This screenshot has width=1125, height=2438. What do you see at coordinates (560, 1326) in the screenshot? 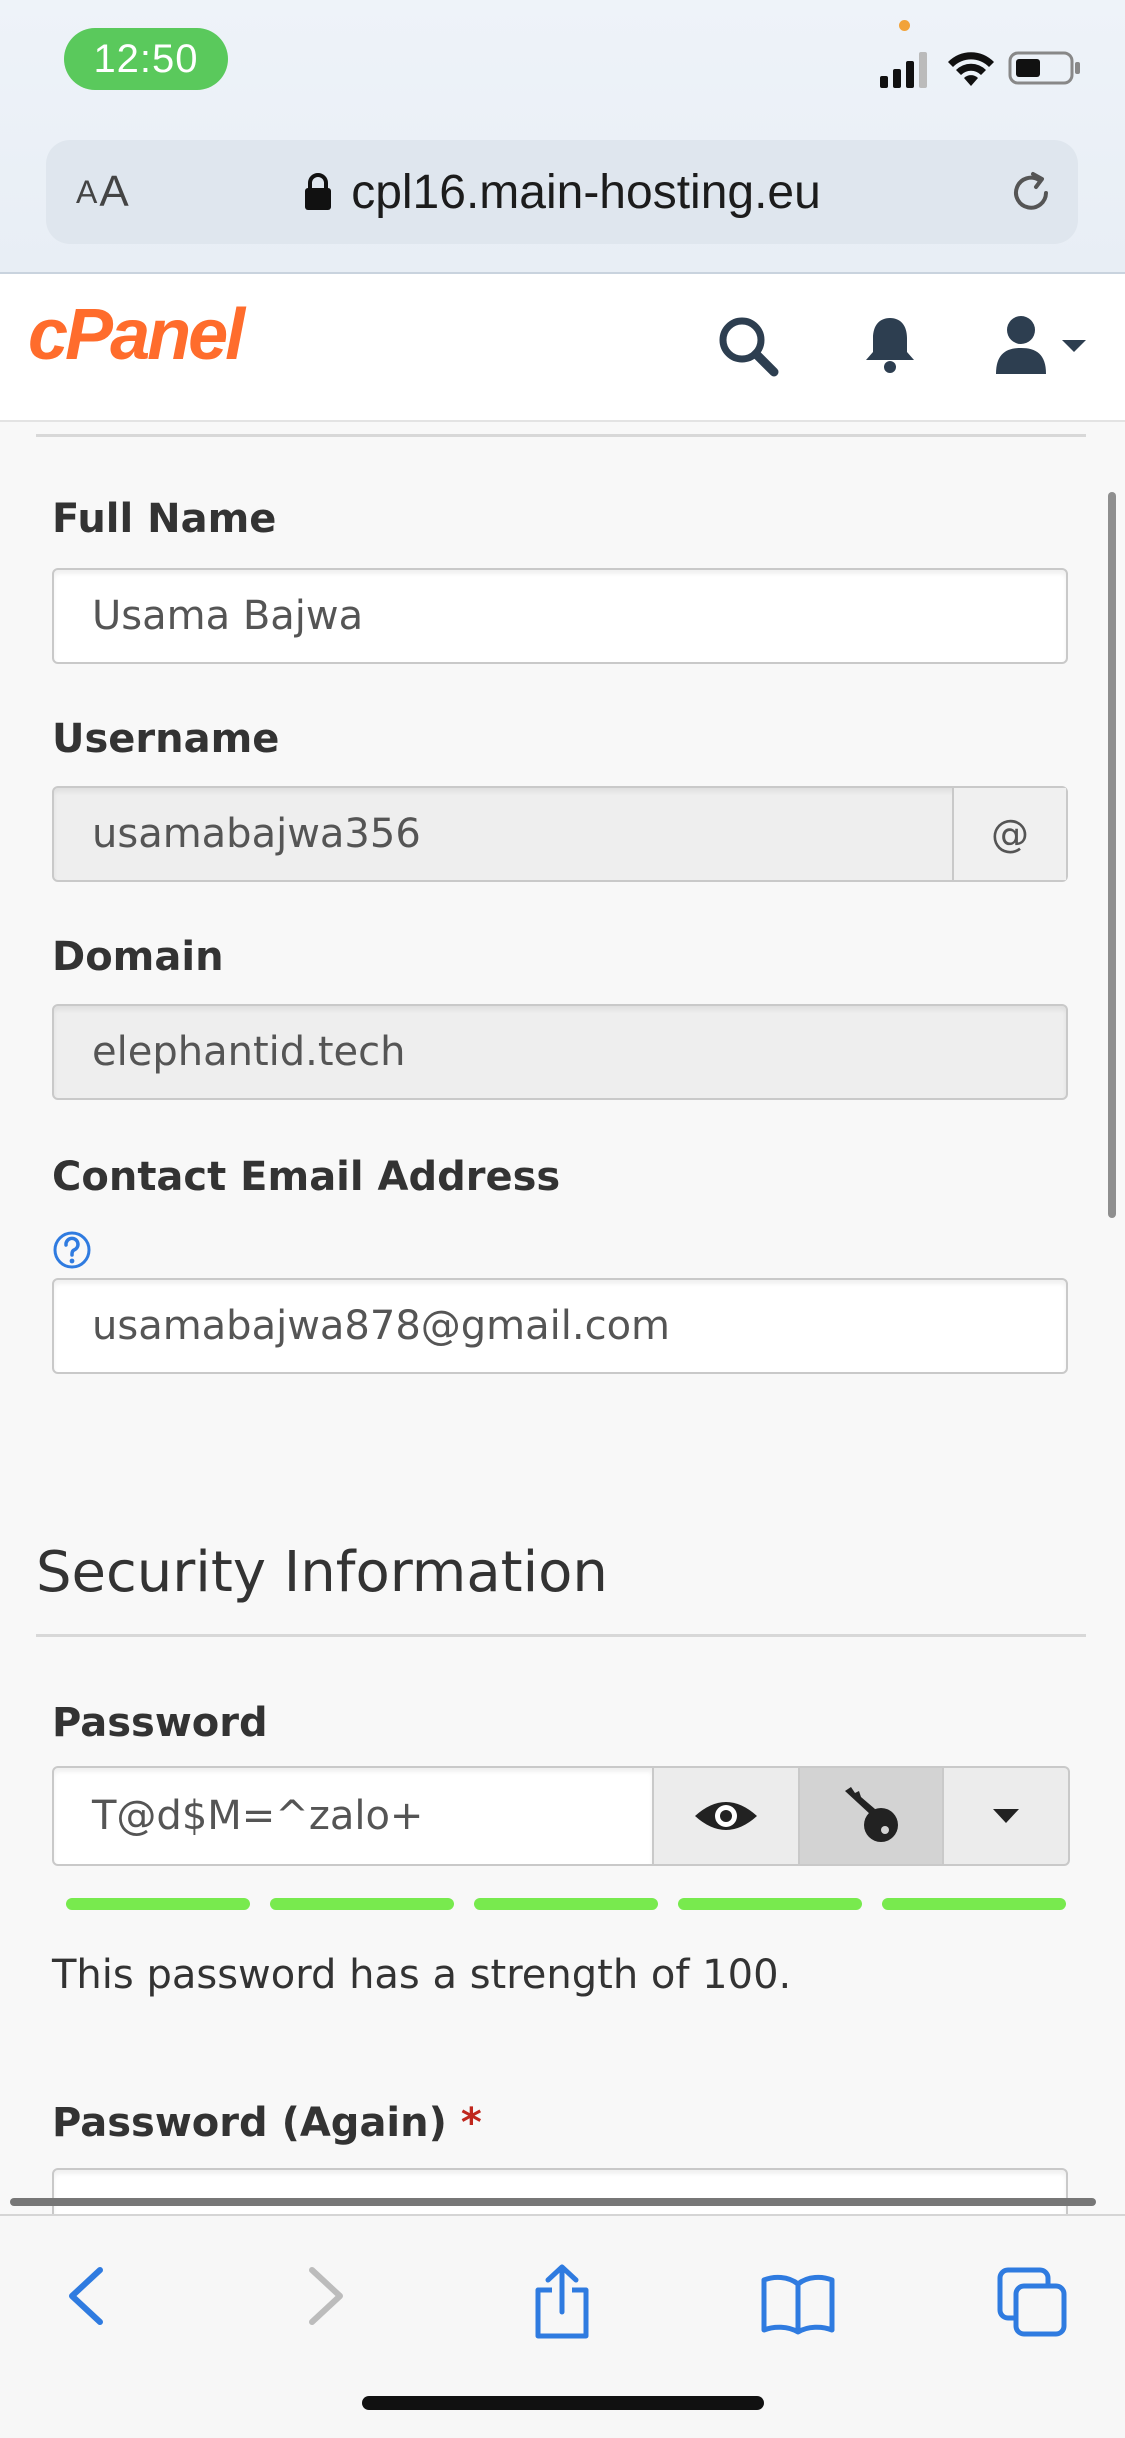
I see `contact-email-input: usamabajwa878@gmail.com` at bounding box center [560, 1326].